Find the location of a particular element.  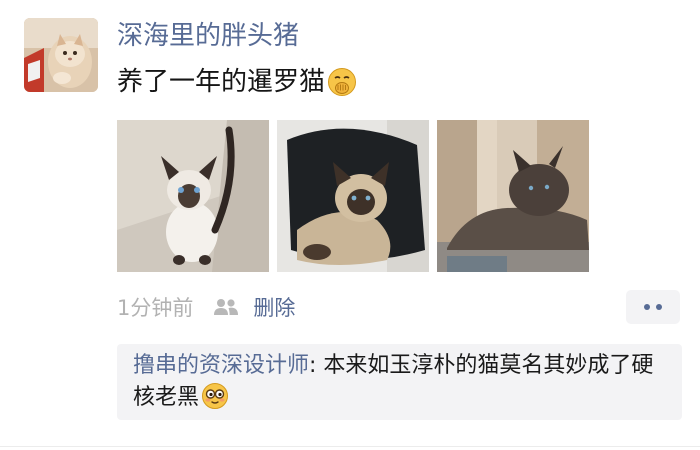

visibility-people-icon is located at coordinates (226, 307).